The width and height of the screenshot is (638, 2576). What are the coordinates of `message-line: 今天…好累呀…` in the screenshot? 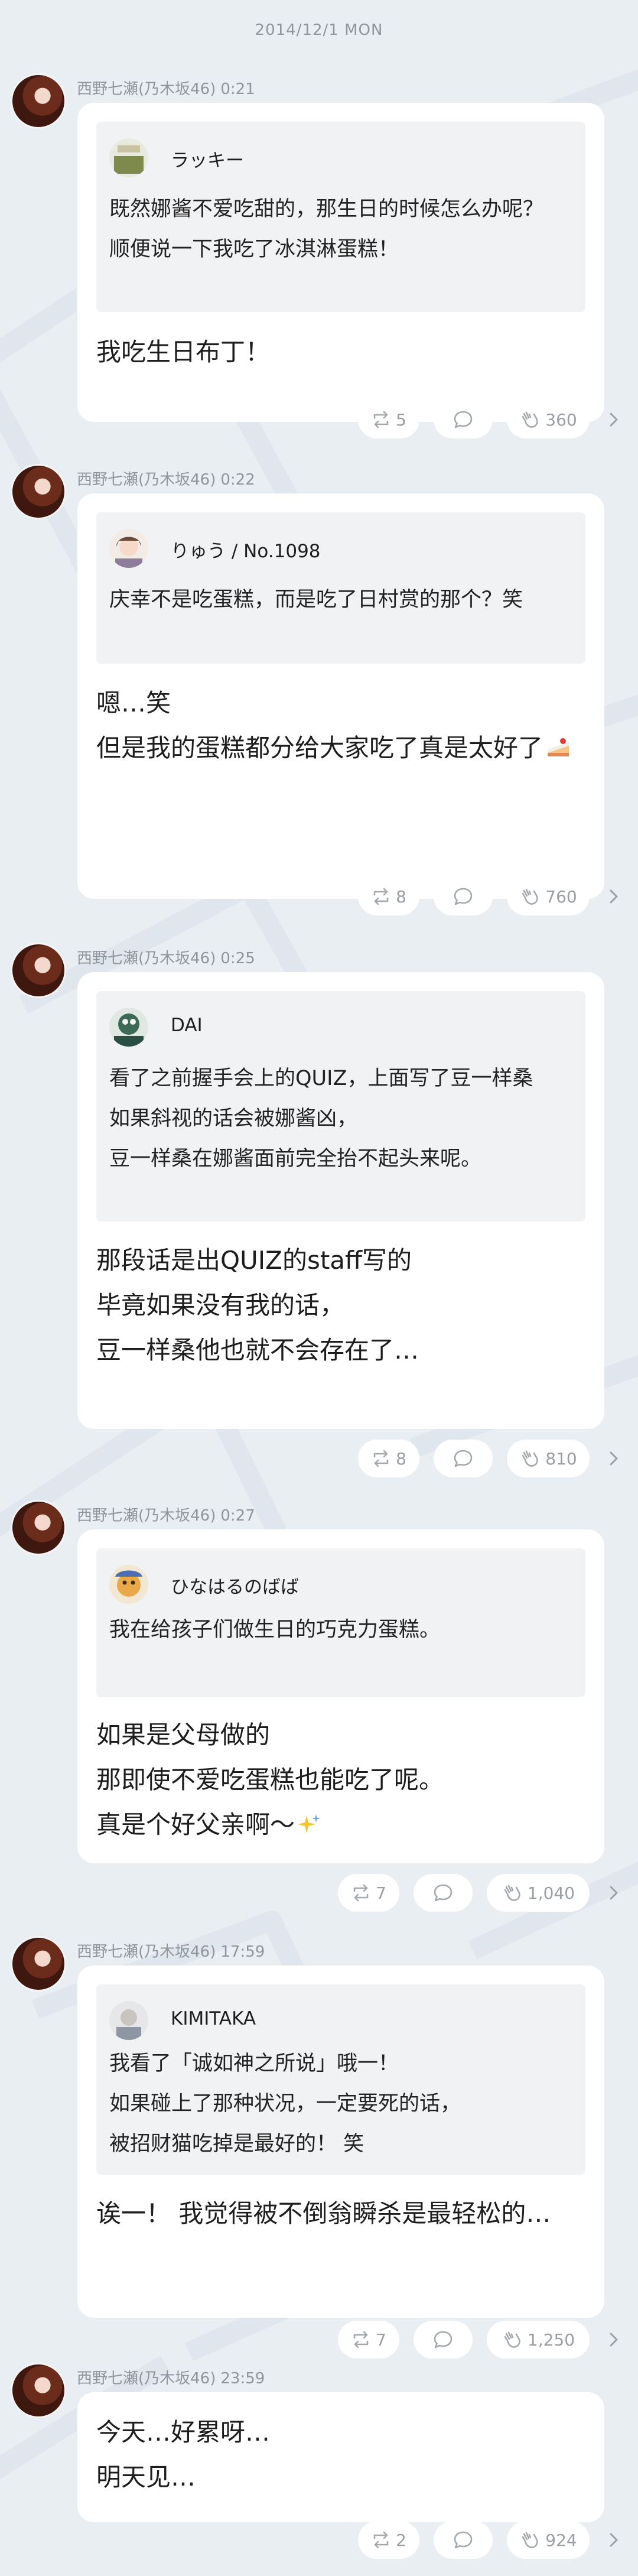 It's located at (183, 2432).